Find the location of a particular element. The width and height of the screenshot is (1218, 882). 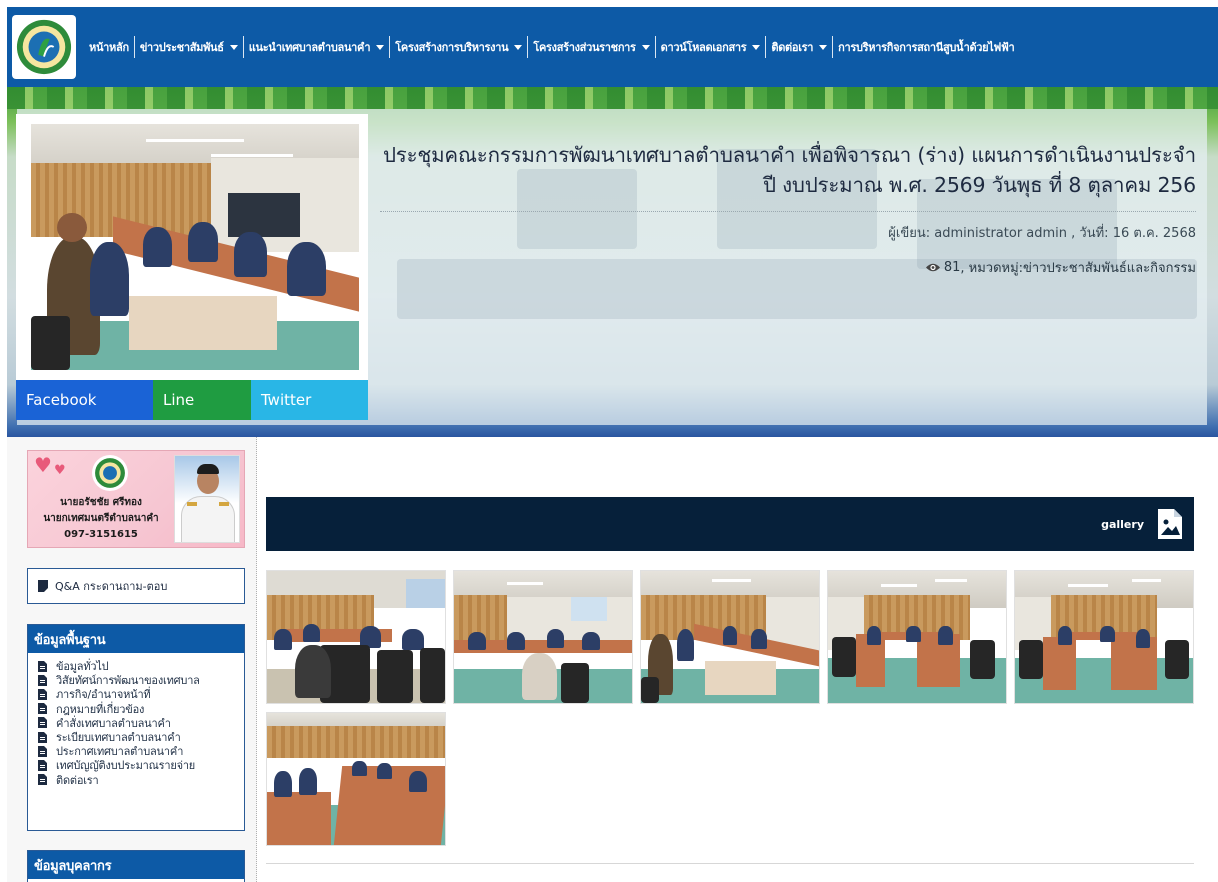

nav-item-pumping-station: การบริหารกิจการสถานีสูบน้ำด้วยไฟฟ้า is located at coordinates (926, 47).